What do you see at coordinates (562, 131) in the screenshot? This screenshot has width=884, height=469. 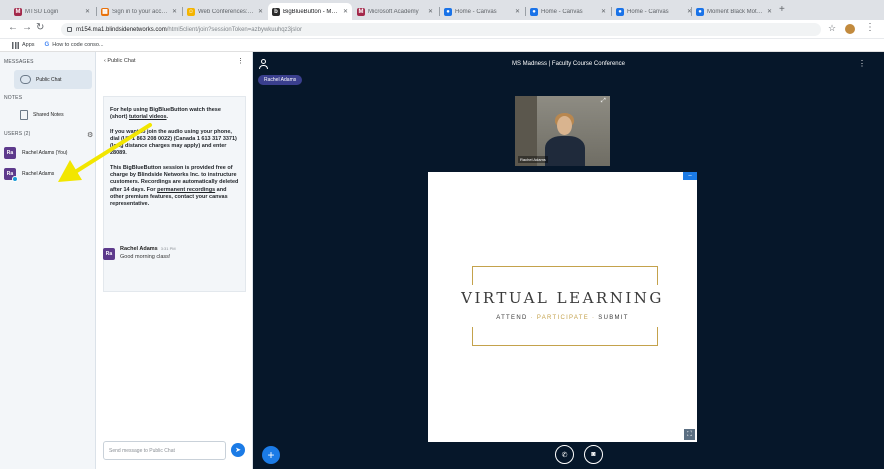 I see `webcam-video: Rachel Adams ⤢` at bounding box center [562, 131].